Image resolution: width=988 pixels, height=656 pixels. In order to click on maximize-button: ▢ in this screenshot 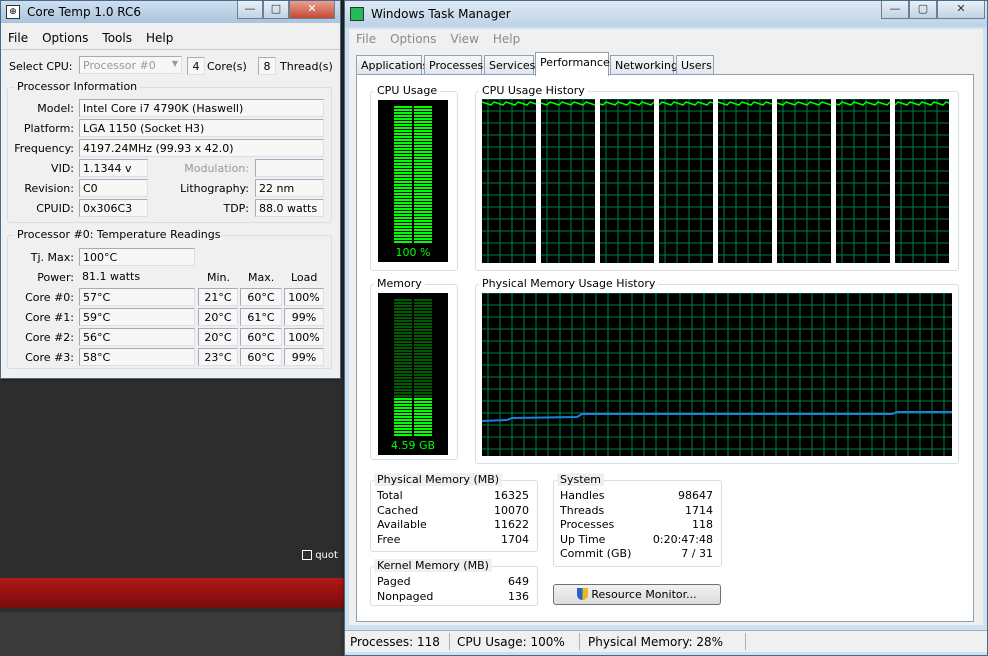, I will do `click(923, 10)`.